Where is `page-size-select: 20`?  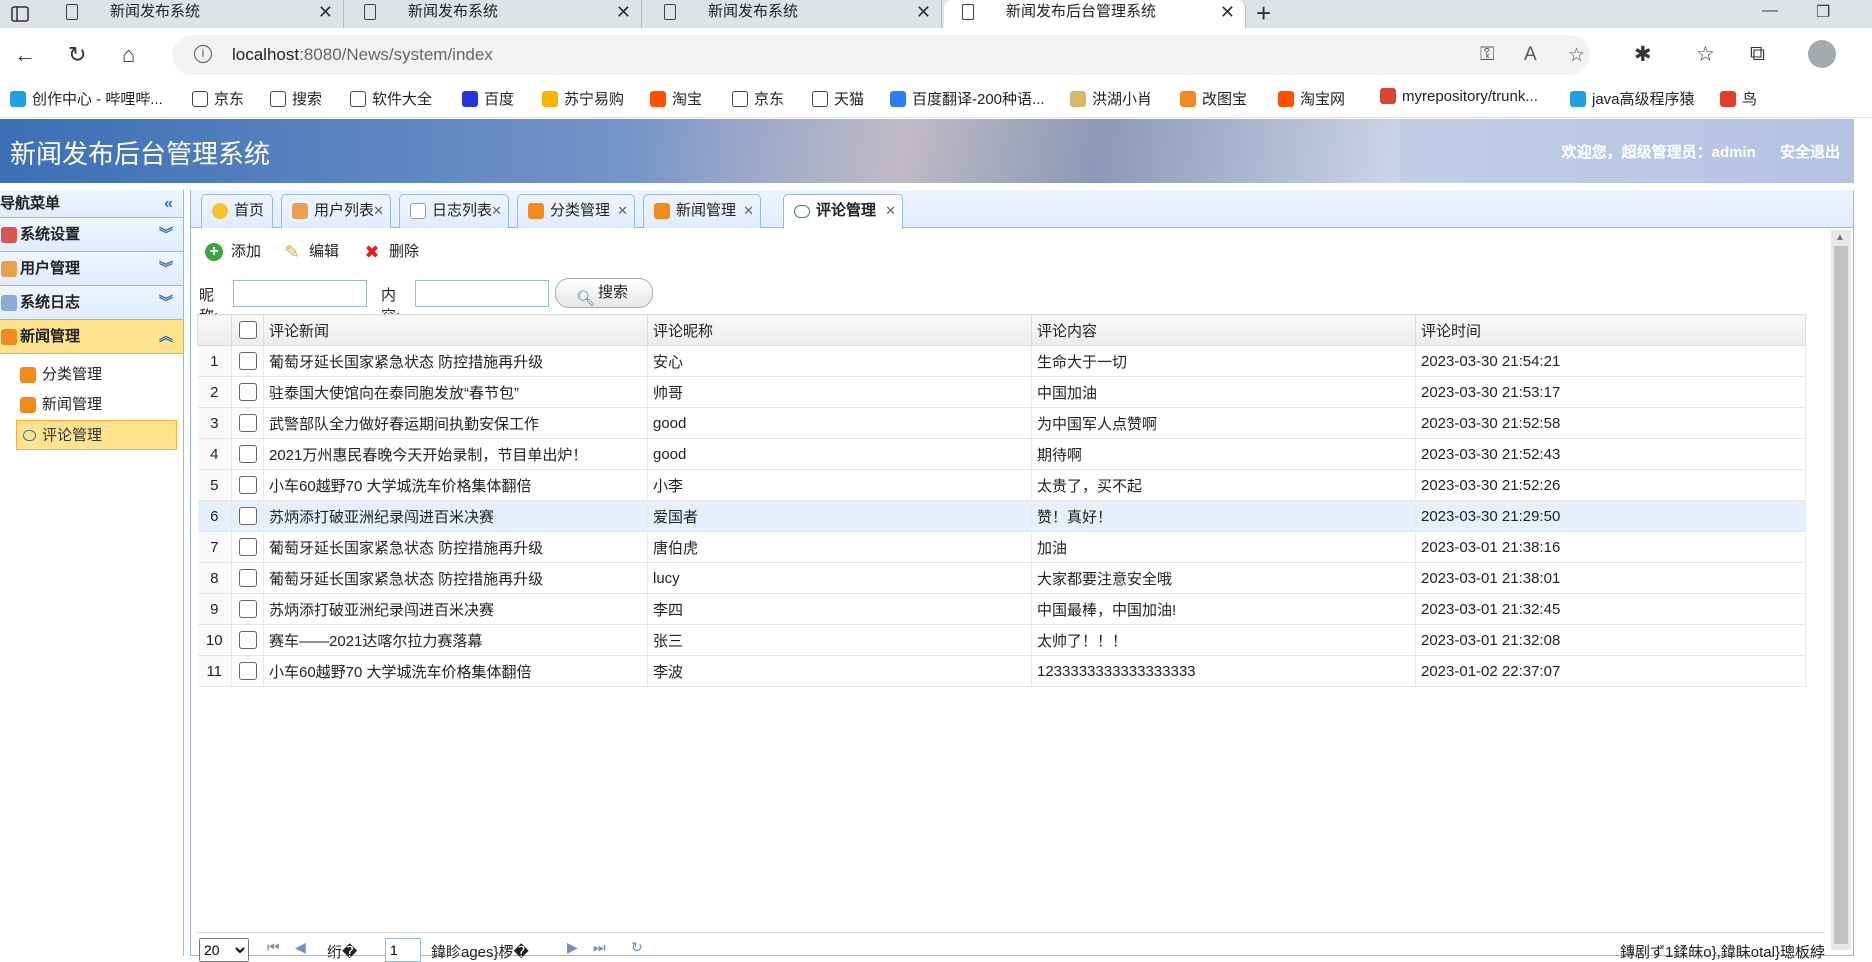
page-size-select: 20 is located at coordinates (224, 950).